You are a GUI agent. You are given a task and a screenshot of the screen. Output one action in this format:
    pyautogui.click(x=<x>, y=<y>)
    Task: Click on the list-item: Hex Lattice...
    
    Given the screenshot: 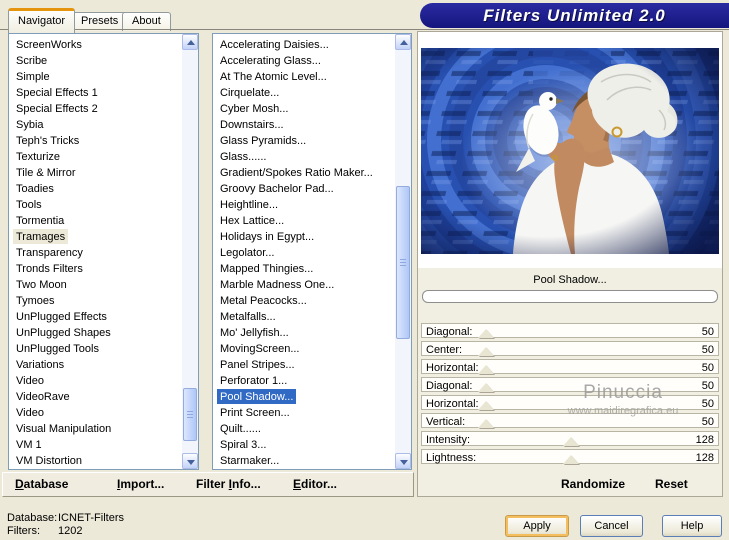 What is the action you would take?
    pyautogui.click(x=304, y=221)
    